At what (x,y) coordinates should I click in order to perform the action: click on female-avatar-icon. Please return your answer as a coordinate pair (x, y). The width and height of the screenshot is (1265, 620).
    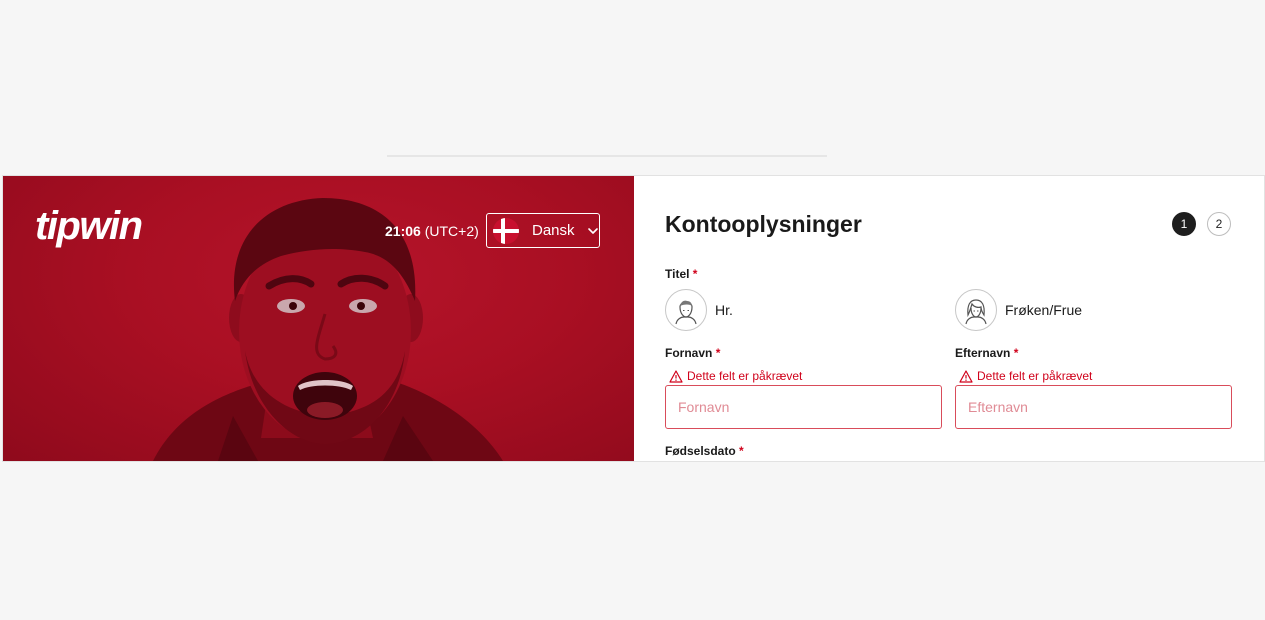
    Looking at the image, I should click on (976, 310).